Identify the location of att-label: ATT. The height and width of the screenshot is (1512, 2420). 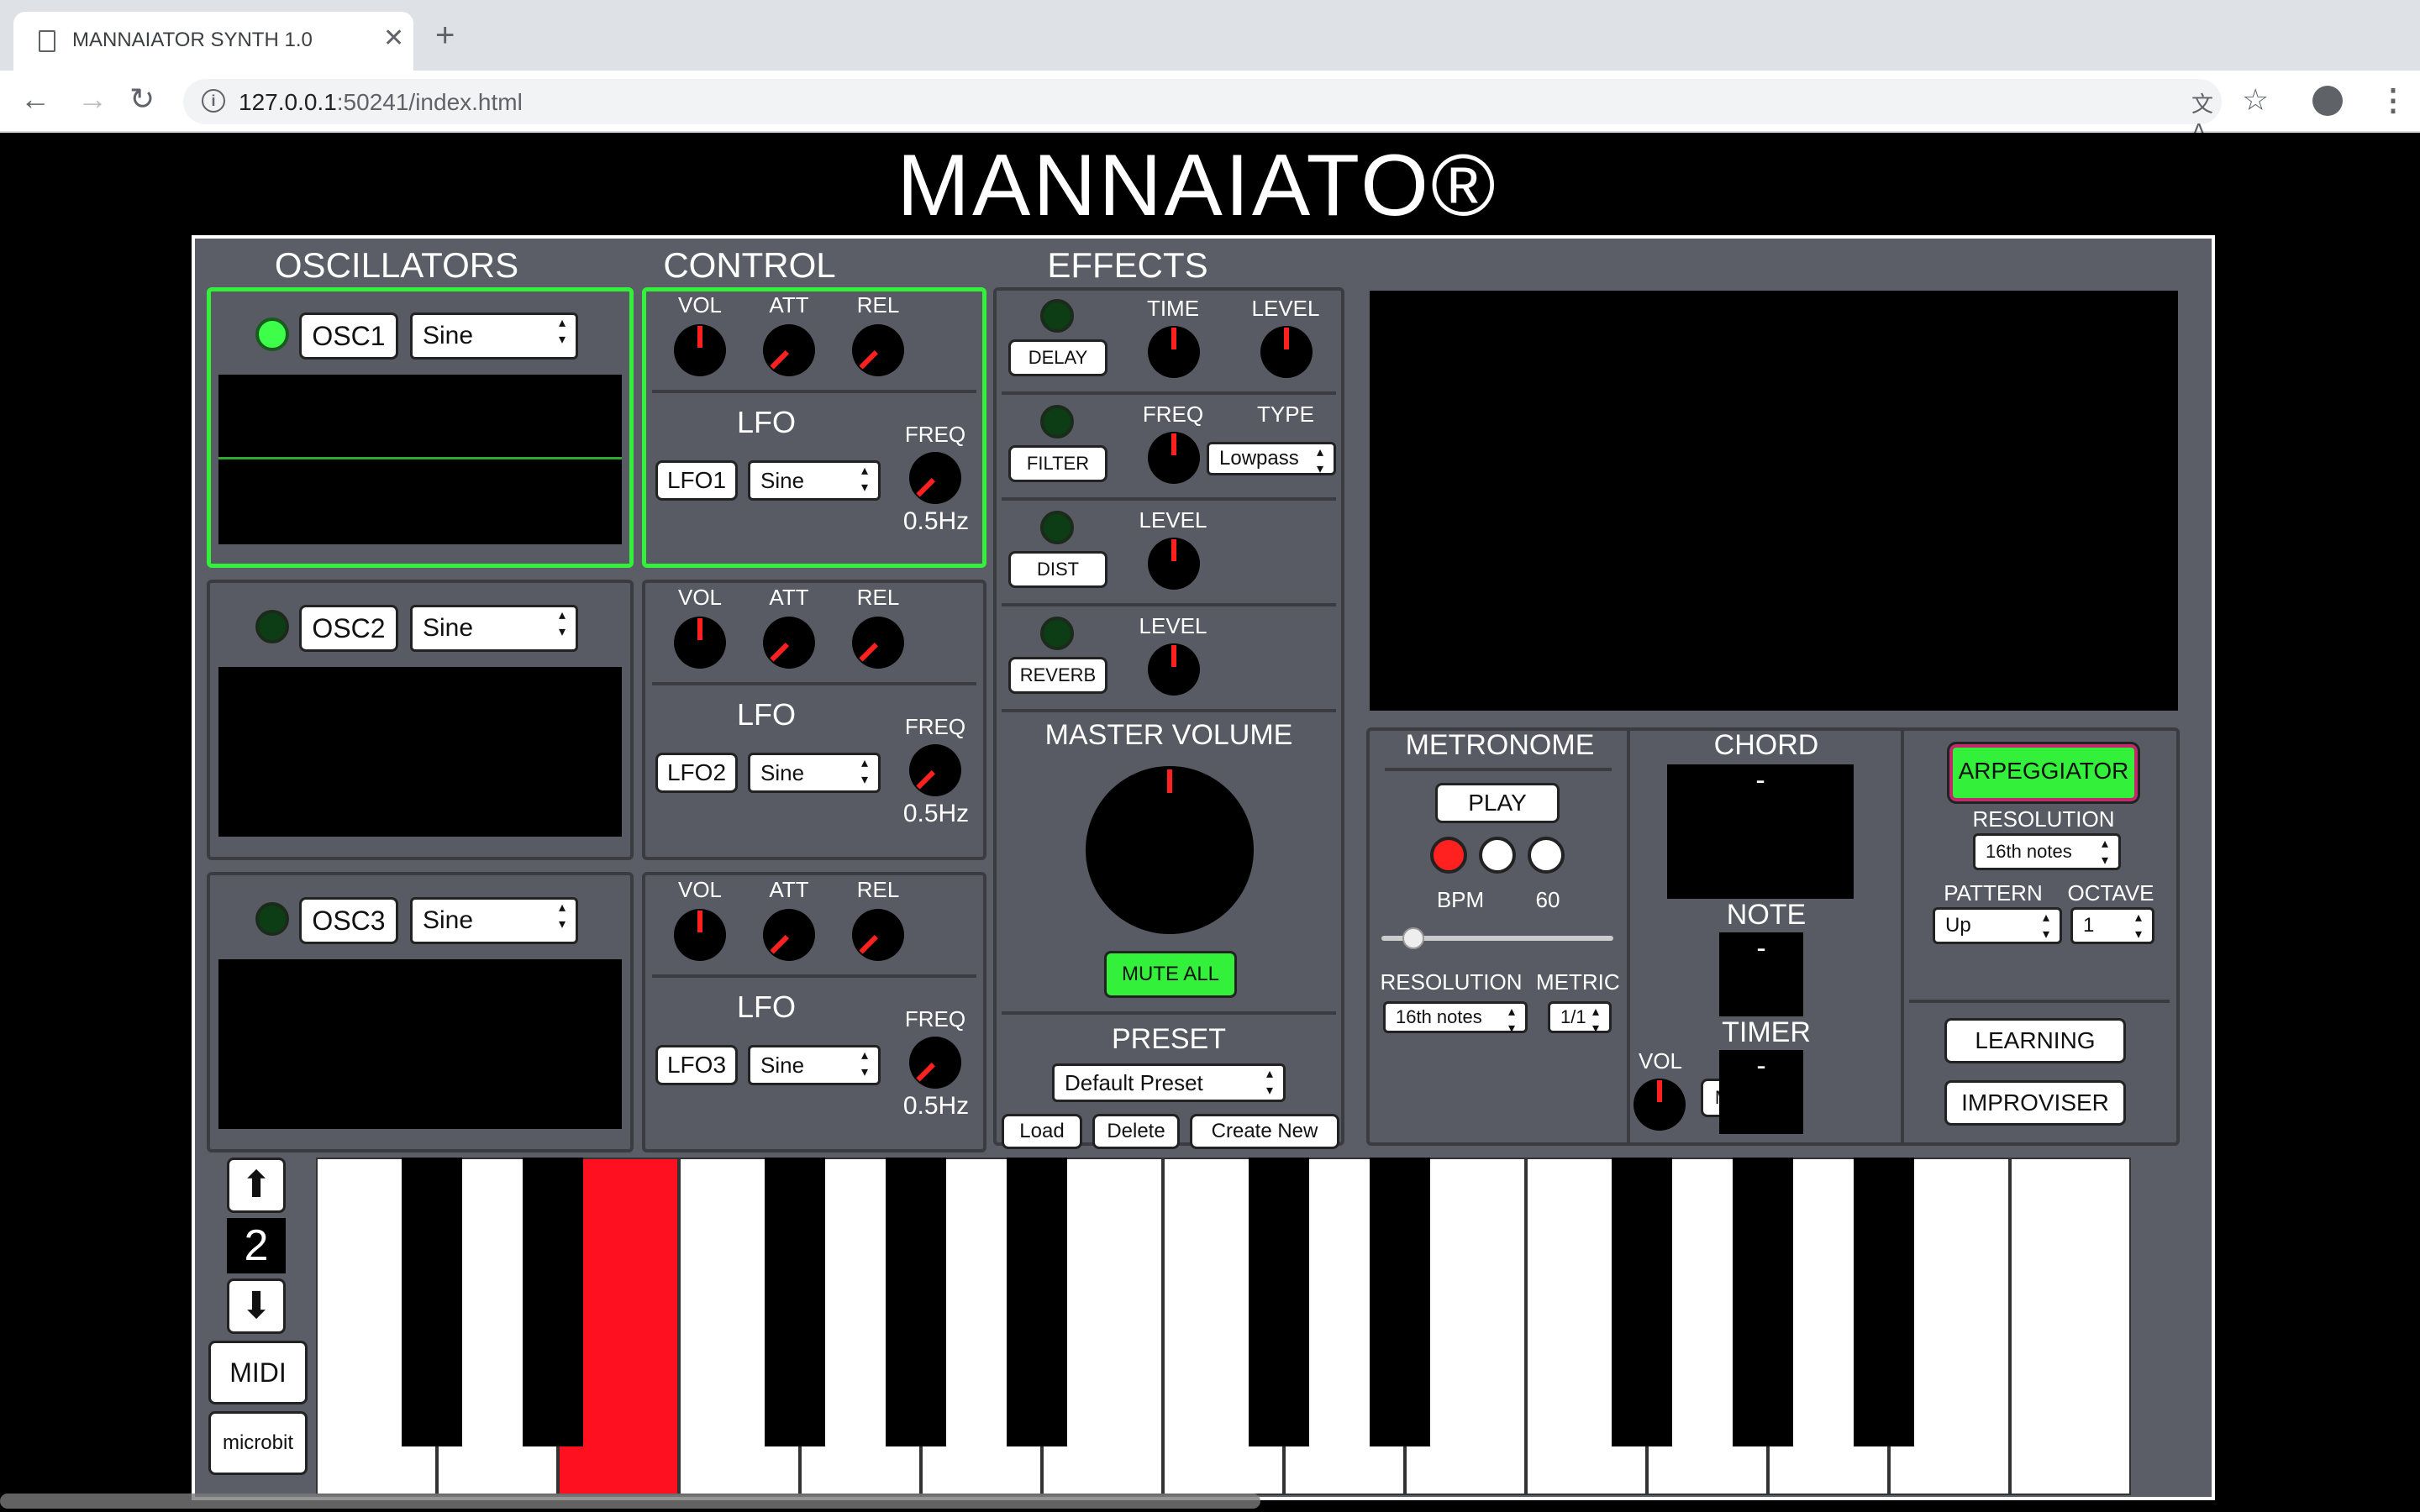
(789, 597).